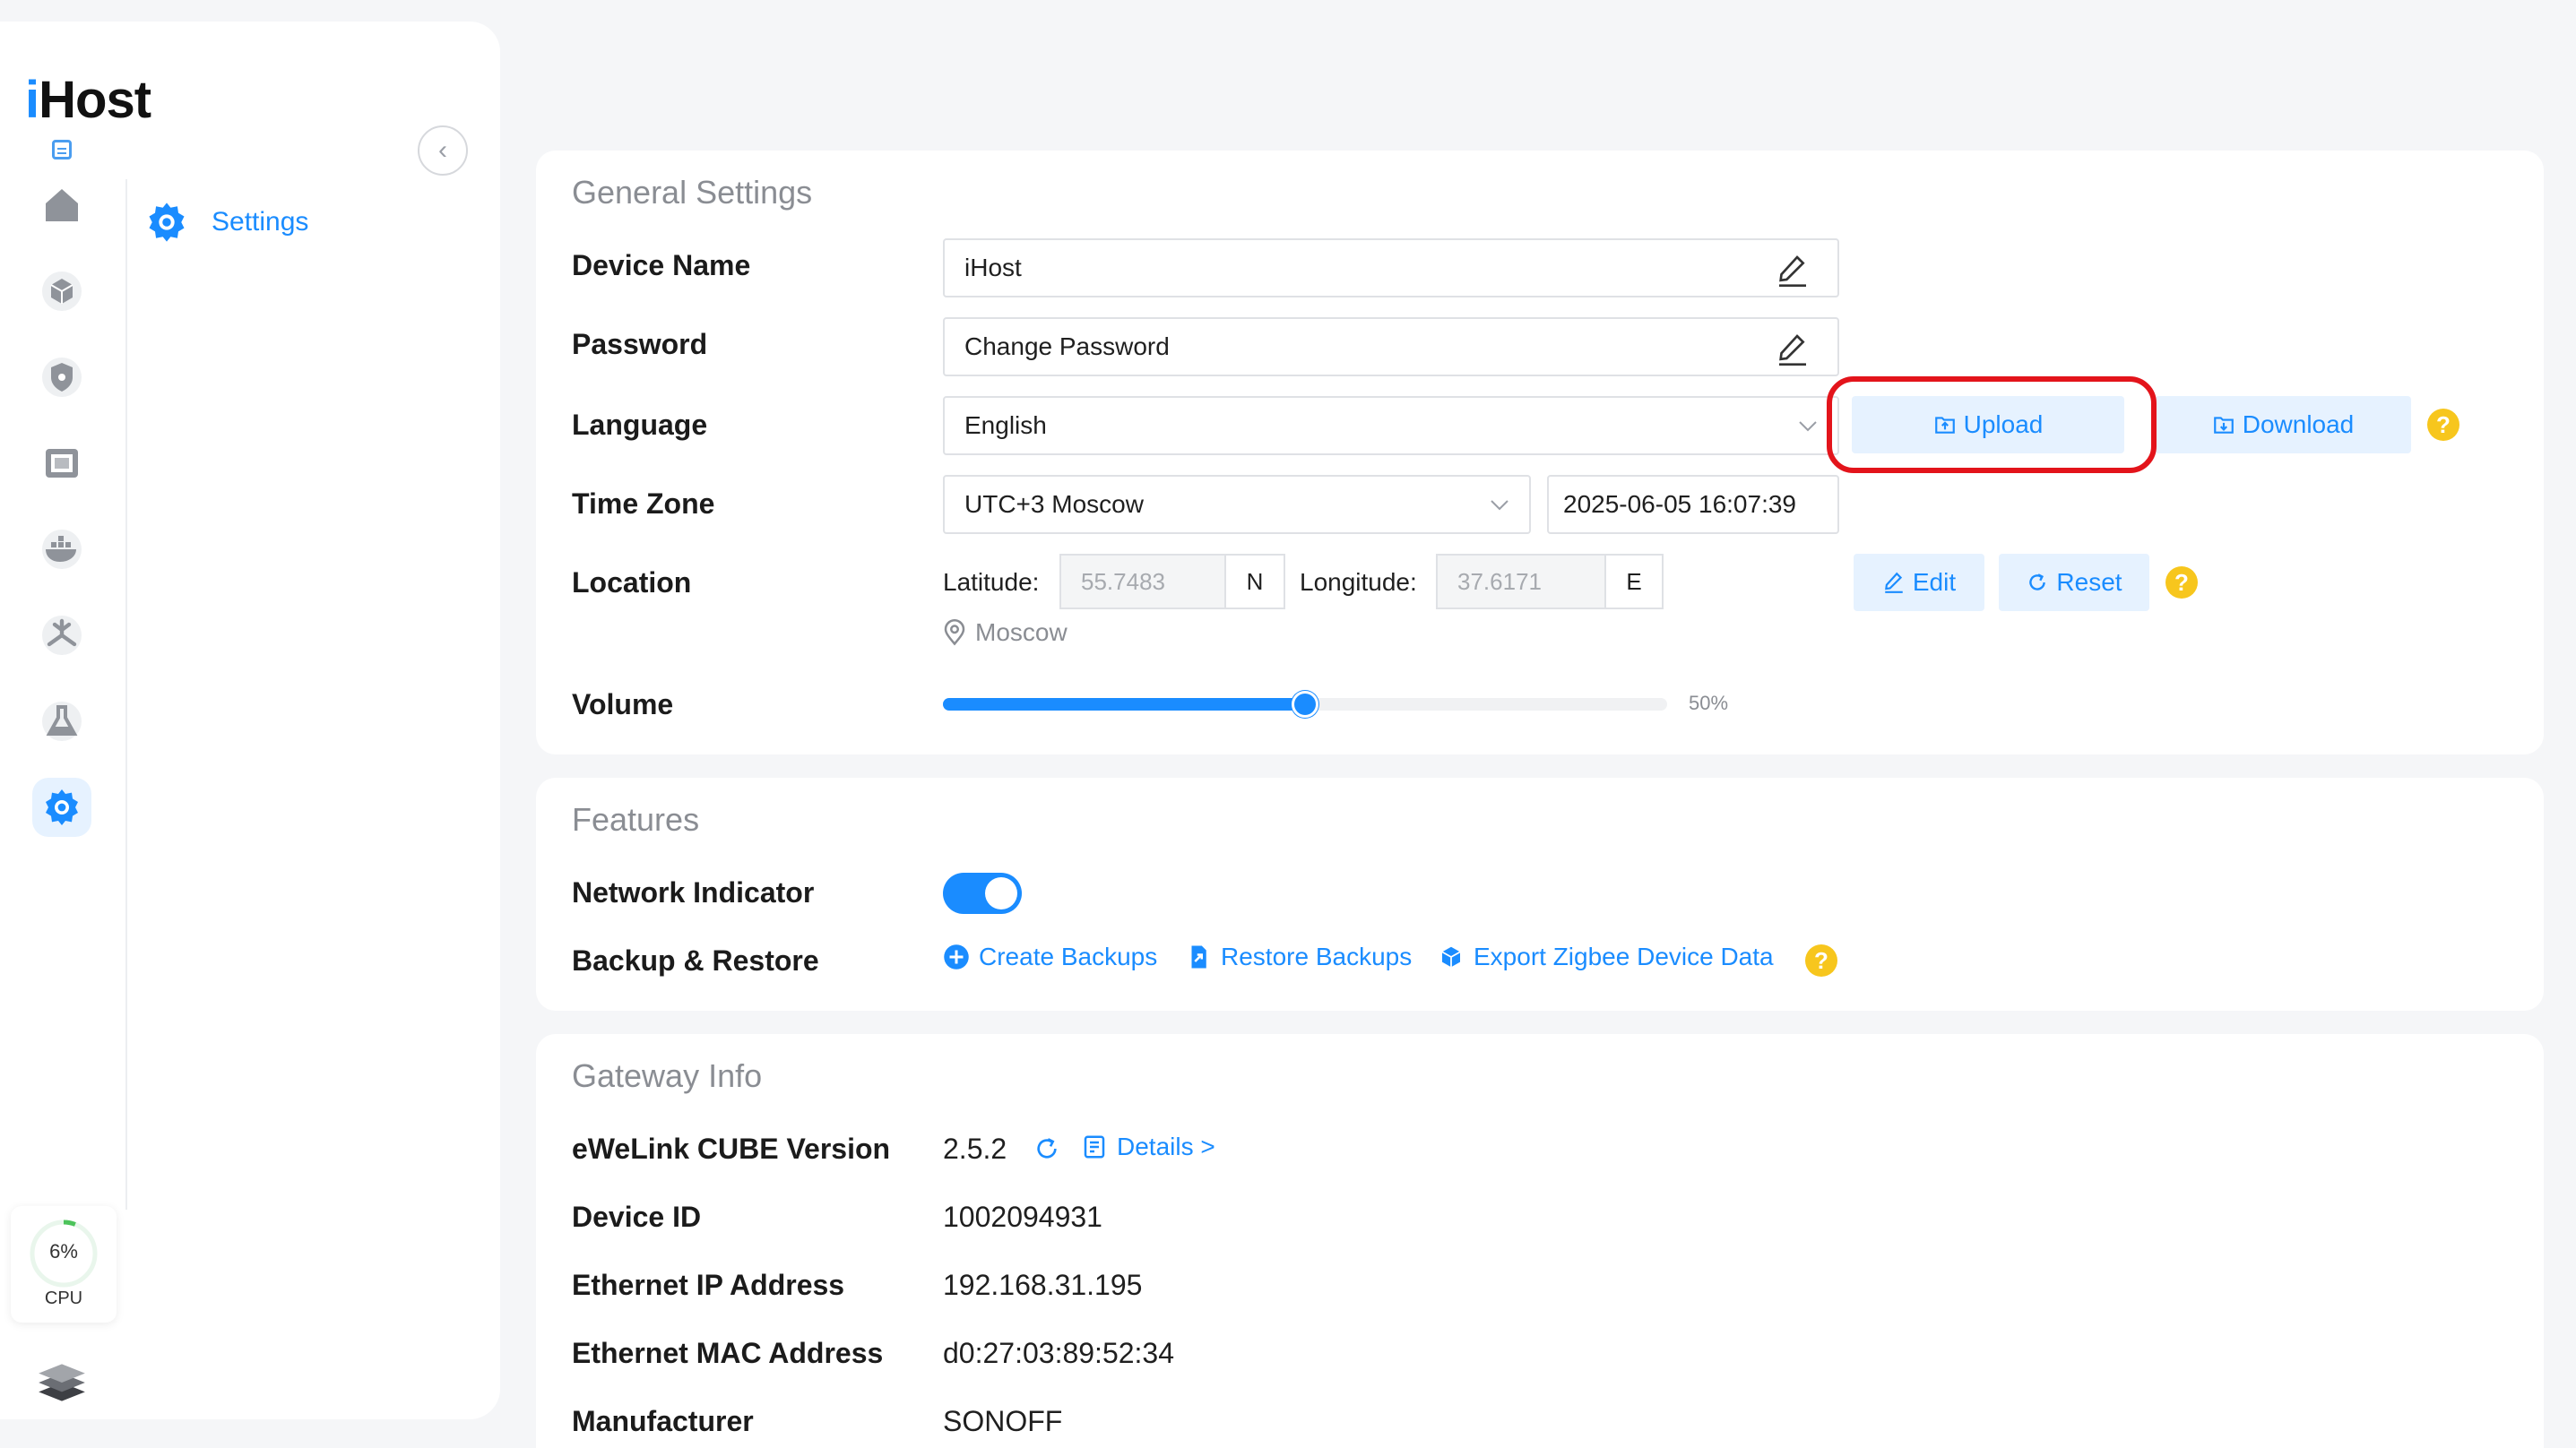 The width and height of the screenshot is (2576, 1448). What do you see at coordinates (1068, 956) in the screenshot?
I see `create-backups-label: Create Backups` at bounding box center [1068, 956].